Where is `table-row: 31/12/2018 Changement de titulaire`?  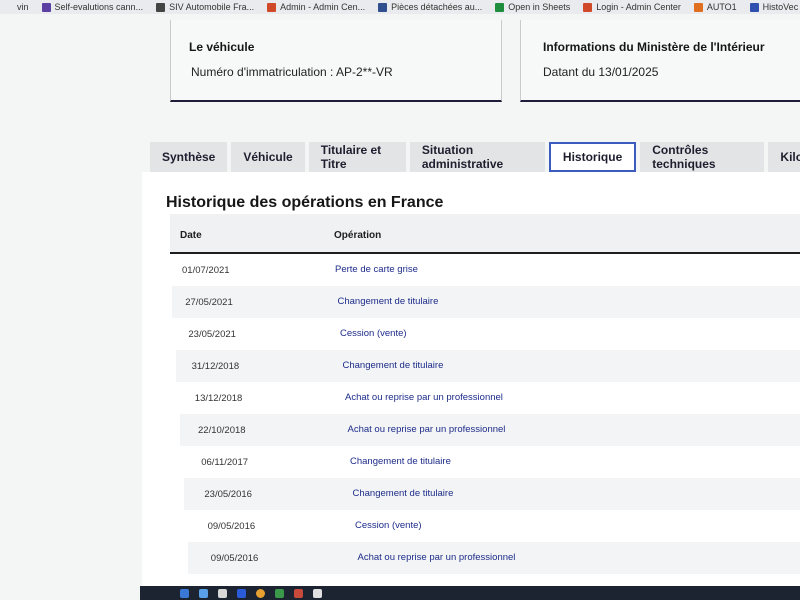 table-row: 31/12/2018 Changement de titulaire is located at coordinates (488, 366).